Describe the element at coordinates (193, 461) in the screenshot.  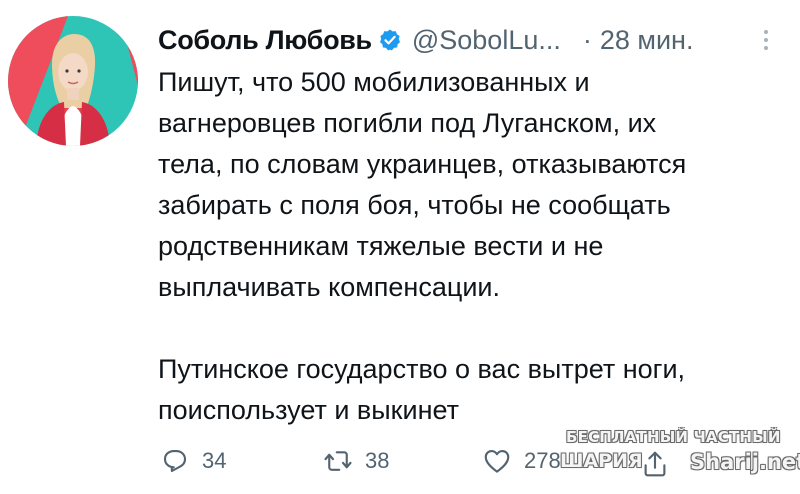
I see `reply-button: 34` at that location.